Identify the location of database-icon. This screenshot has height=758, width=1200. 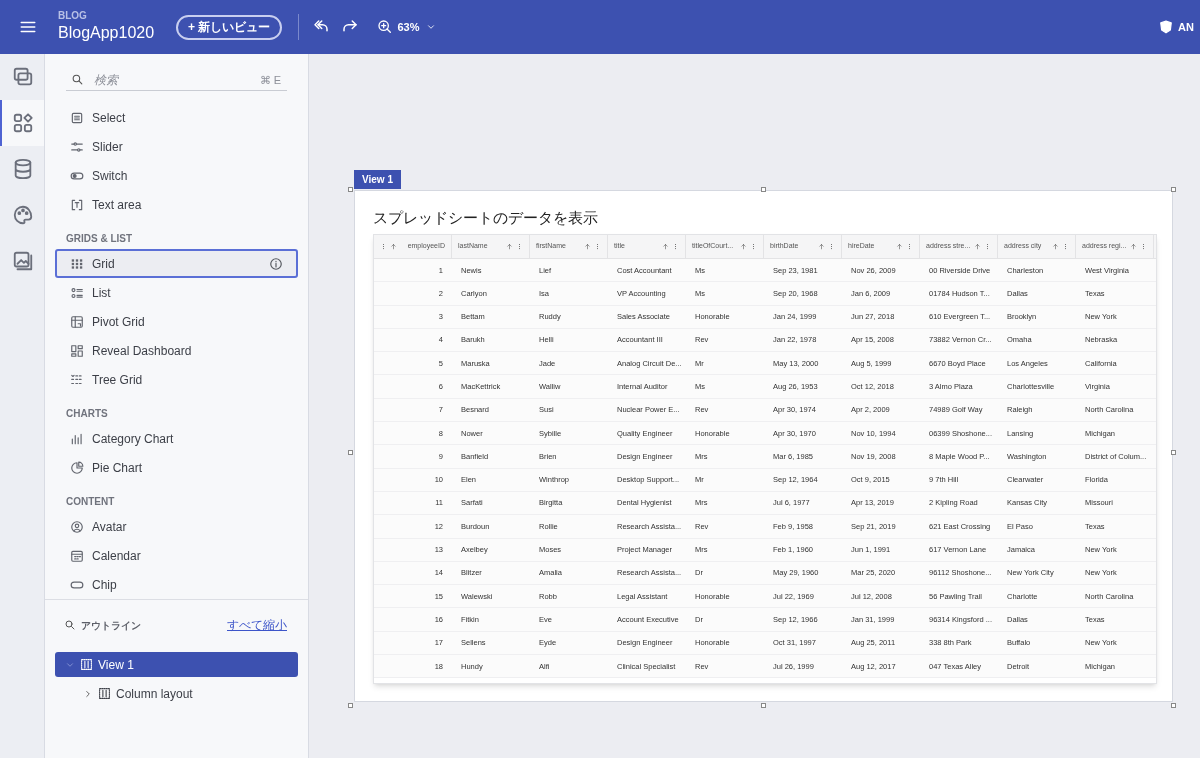
(23, 169).